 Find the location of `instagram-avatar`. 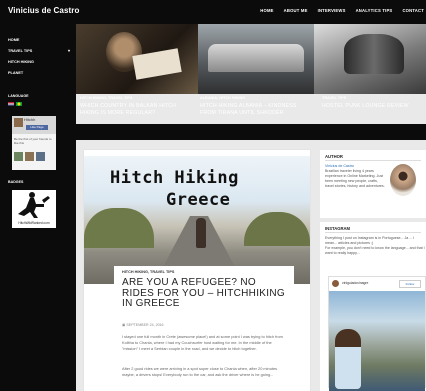

instagram-avatar is located at coordinates (335, 283).